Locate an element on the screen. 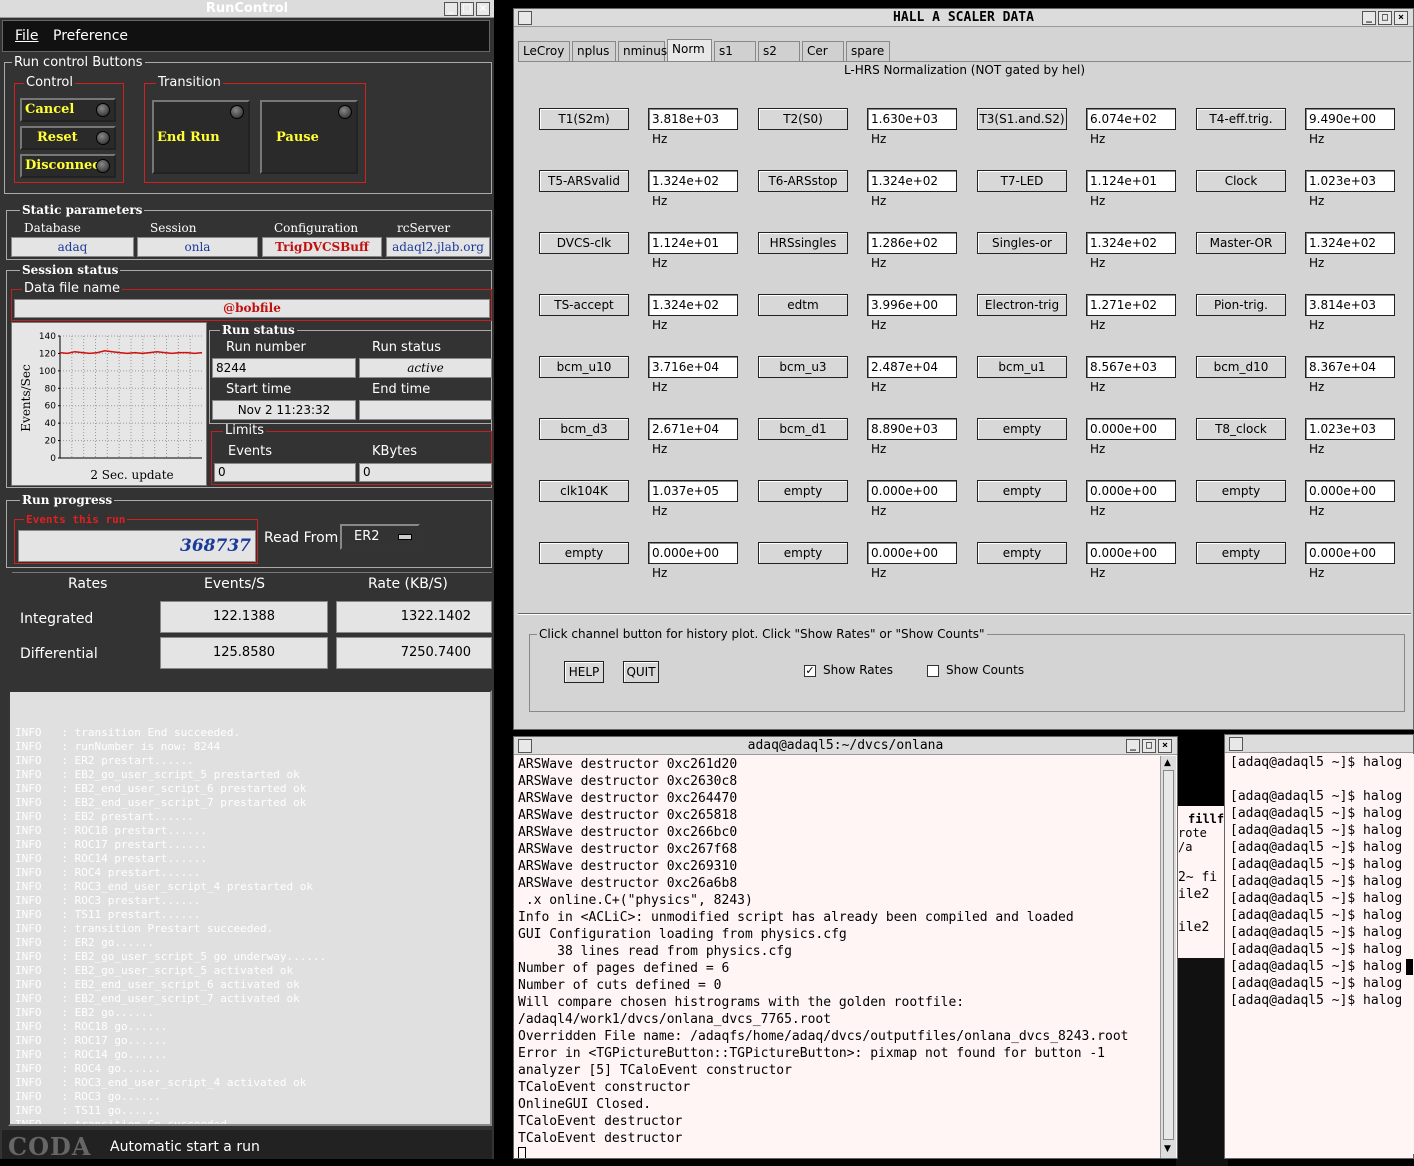  y-tick-label: 60 is located at coordinates (51, 407).